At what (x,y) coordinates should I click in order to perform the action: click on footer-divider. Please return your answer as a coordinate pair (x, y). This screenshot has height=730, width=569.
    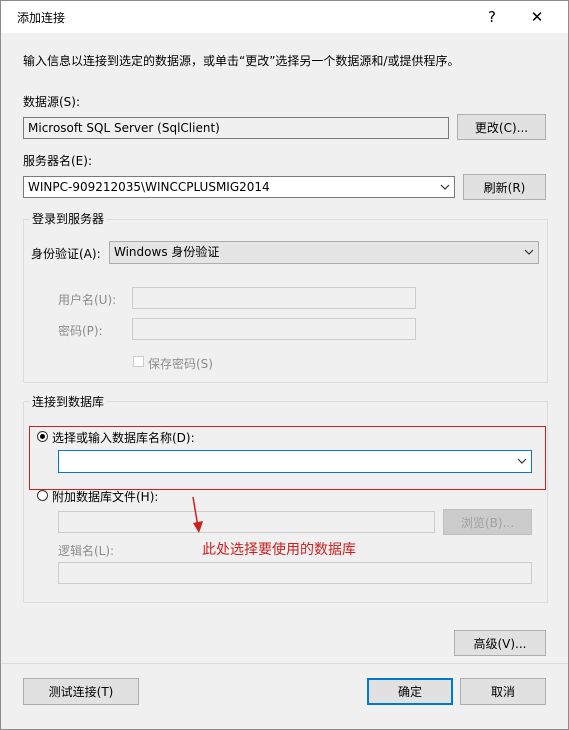
    Looking at the image, I should click on (284, 663).